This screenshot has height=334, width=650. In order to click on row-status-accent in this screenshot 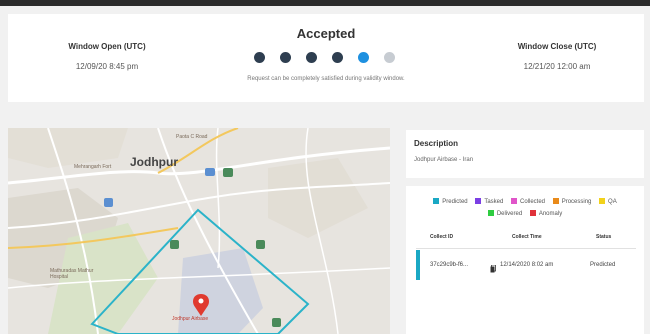, I will do `click(418, 265)`.